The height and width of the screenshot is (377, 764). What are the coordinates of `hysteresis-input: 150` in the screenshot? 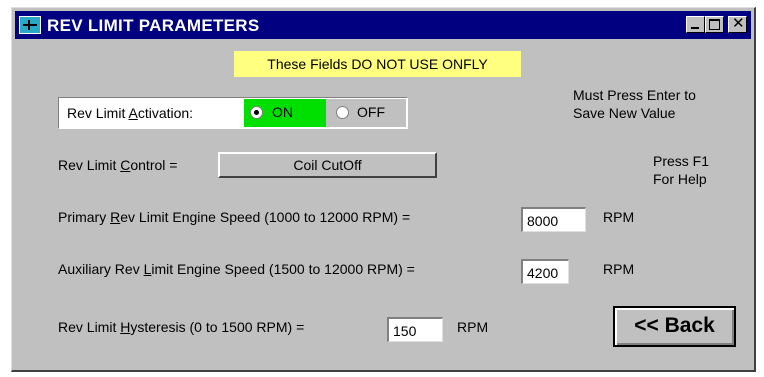 It's located at (415, 329).